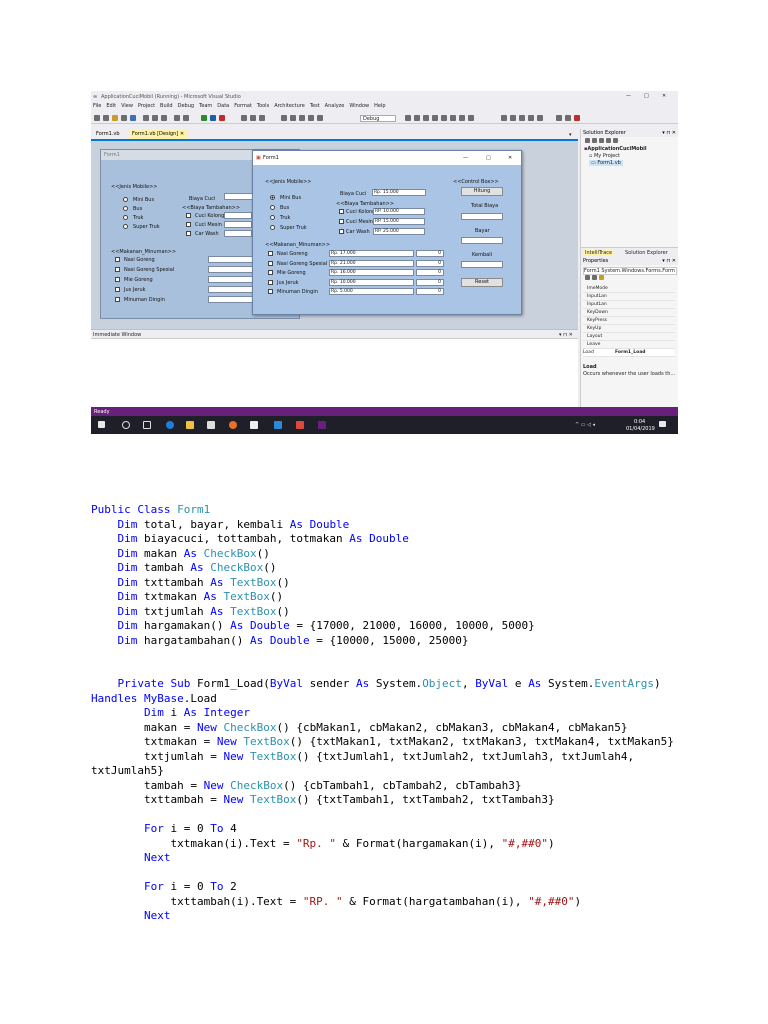 This screenshot has height=1024, width=768. I want to click on menu-item-tools: Tools, so click(263, 106).